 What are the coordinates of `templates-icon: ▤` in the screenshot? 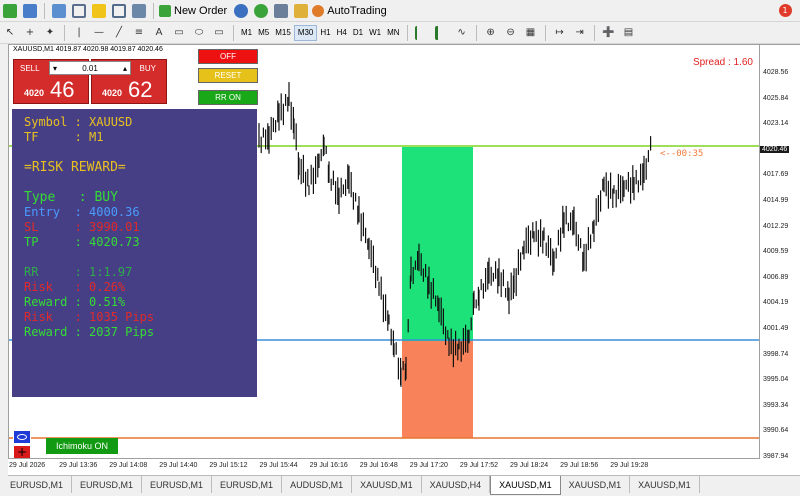 It's located at (629, 33).